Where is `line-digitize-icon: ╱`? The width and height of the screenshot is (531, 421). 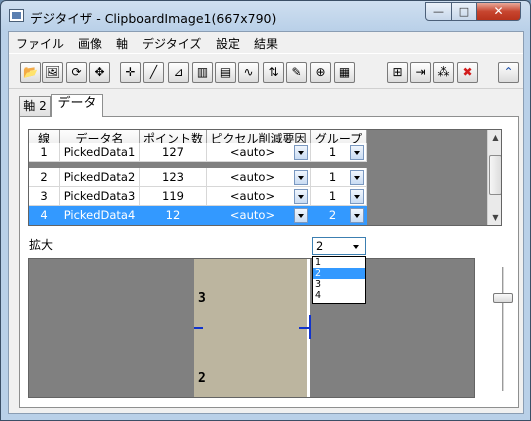 line-digitize-icon: ╱ is located at coordinates (153, 72).